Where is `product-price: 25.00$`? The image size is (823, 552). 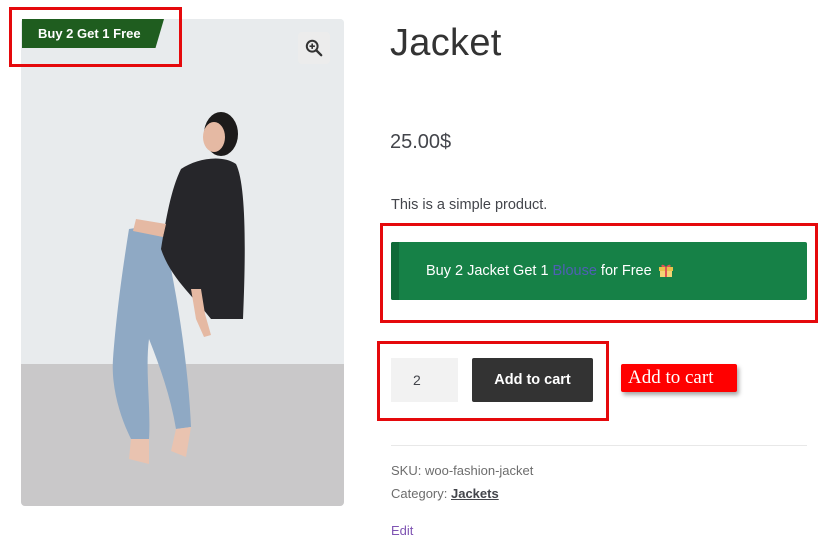 product-price: 25.00$ is located at coordinates (421, 142).